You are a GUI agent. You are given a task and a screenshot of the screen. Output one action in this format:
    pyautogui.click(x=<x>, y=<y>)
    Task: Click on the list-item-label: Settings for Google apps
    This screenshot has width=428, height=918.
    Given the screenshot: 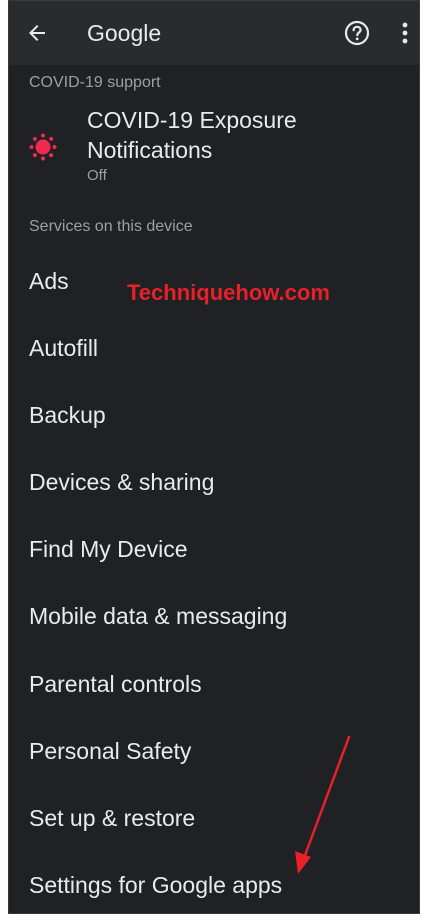 What is the action you would take?
    pyautogui.click(x=156, y=885)
    